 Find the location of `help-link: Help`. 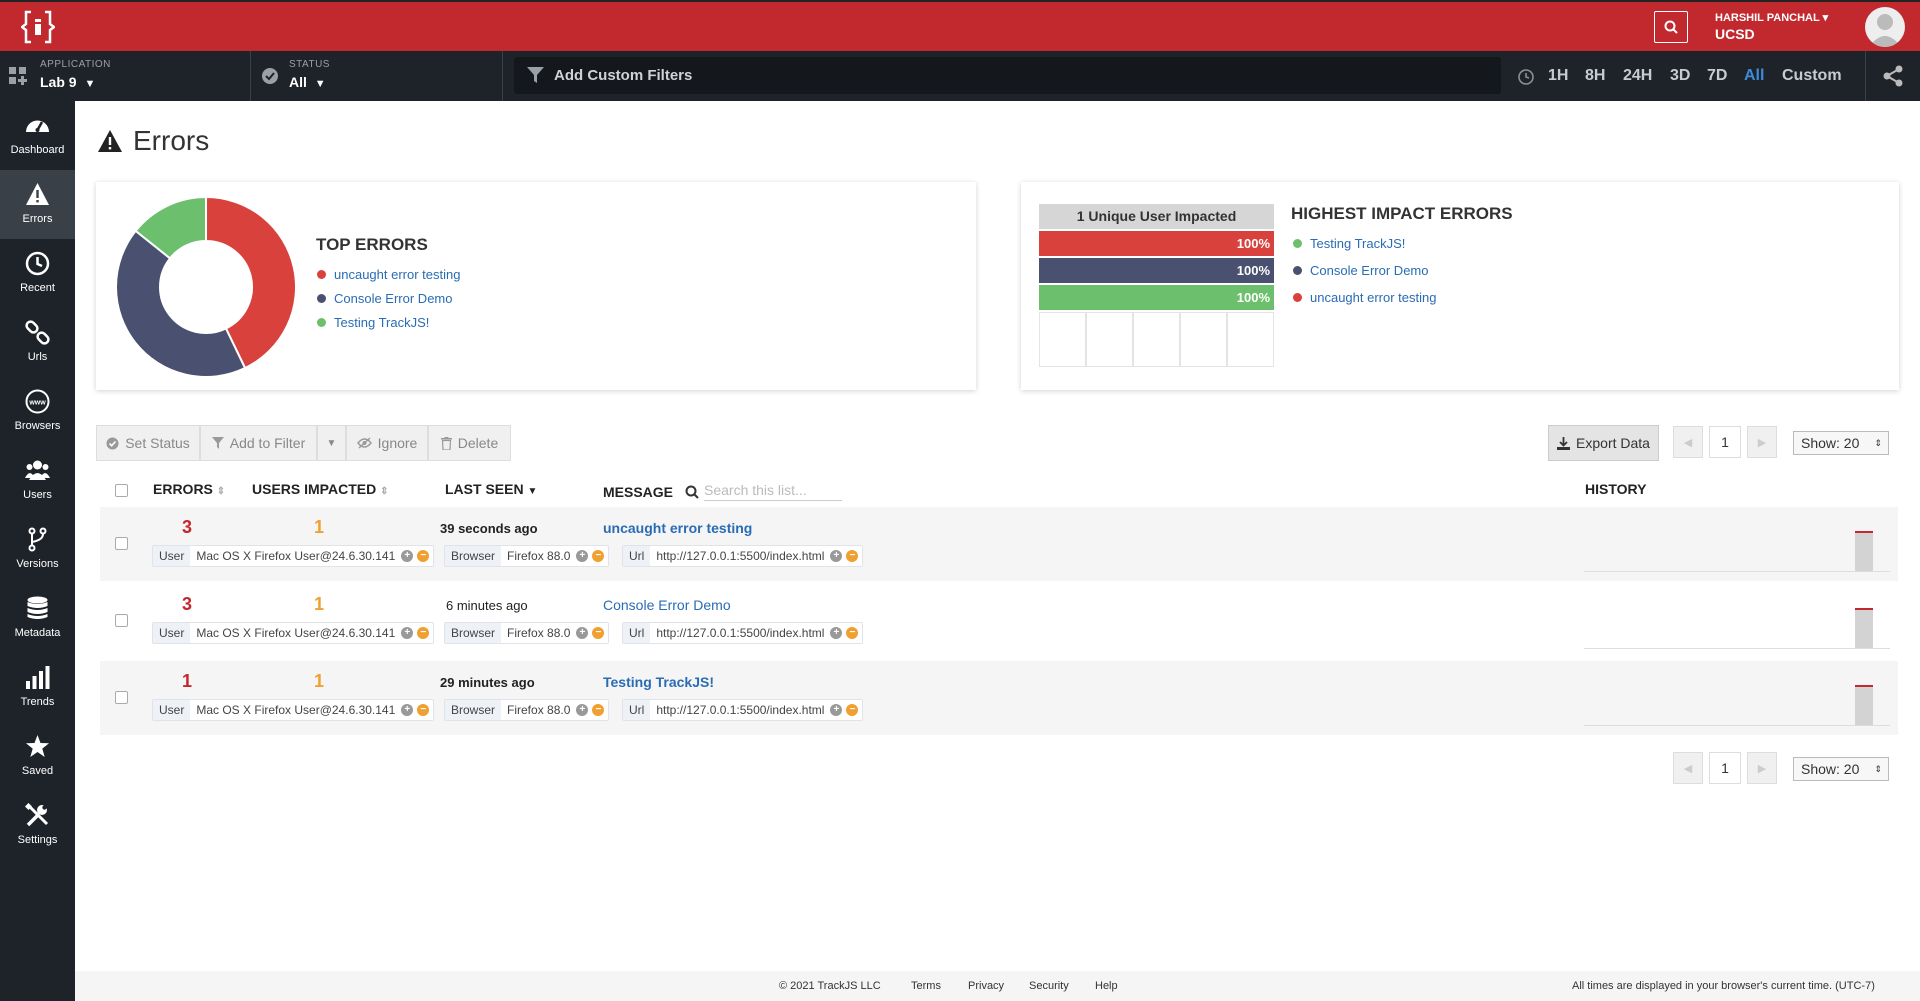

help-link: Help is located at coordinates (1106, 986).